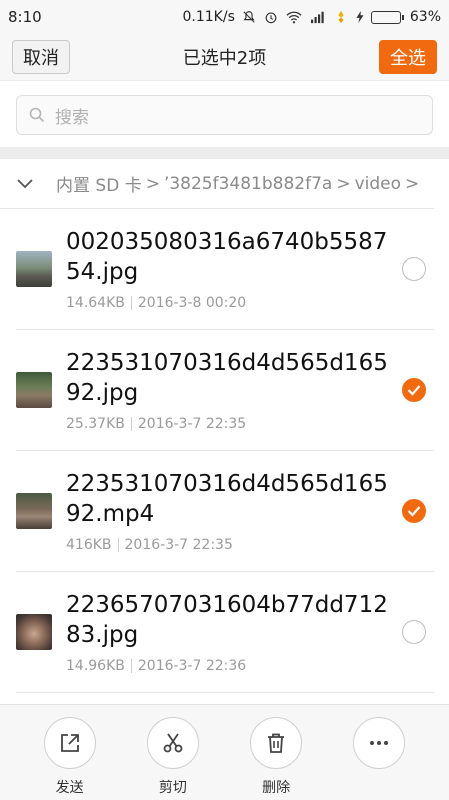 This screenshot has width=449, height=800. I want to click on search-placeholder: 搜索, so click(72, 117).